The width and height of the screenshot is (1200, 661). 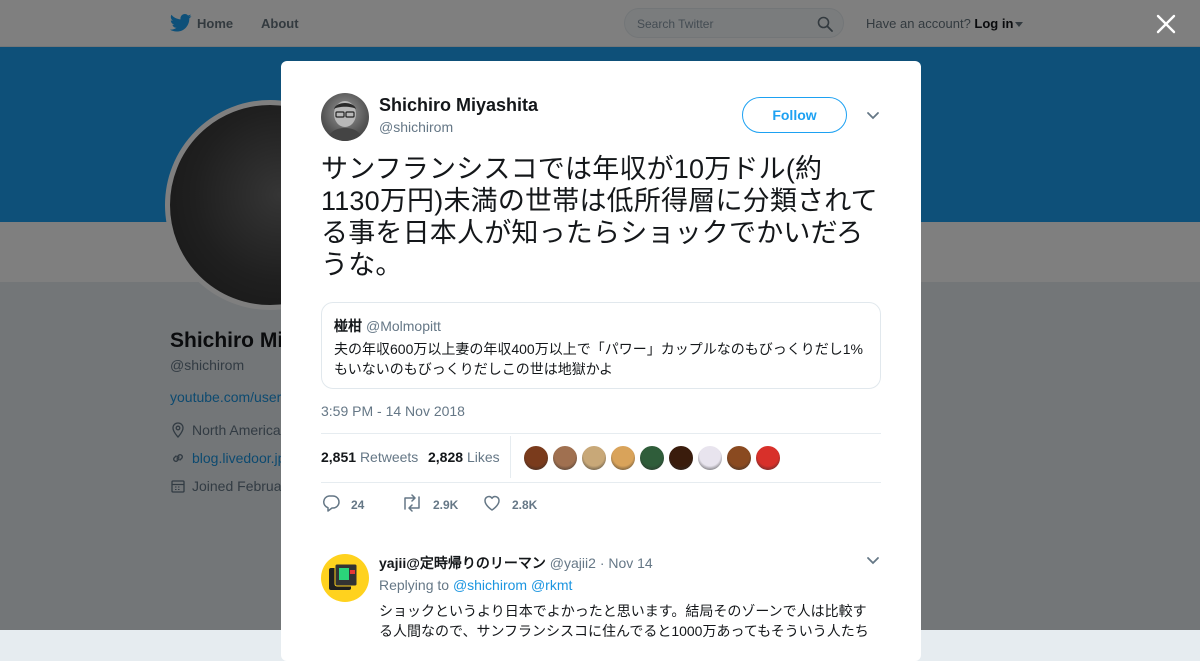 I want to click on stats-divider, so click(x=510, y=457).